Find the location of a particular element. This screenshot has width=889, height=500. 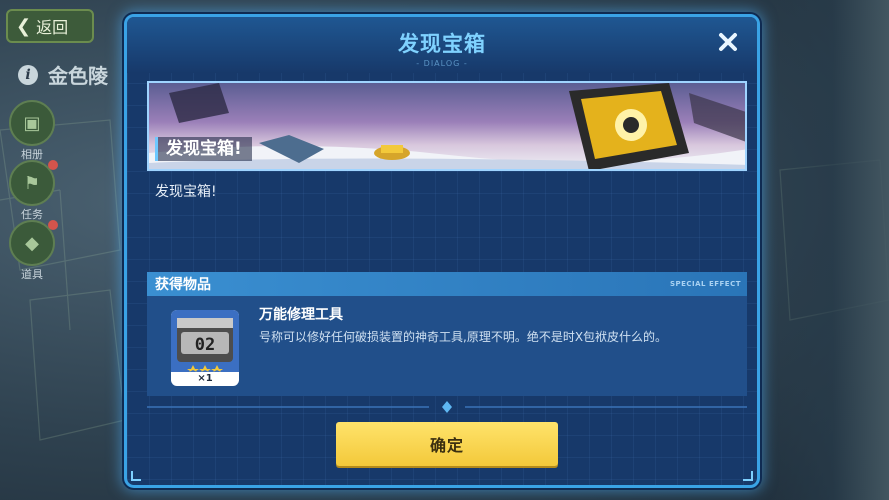

repair-toolbox-icon: 02 is located at coordinates (205, 341).